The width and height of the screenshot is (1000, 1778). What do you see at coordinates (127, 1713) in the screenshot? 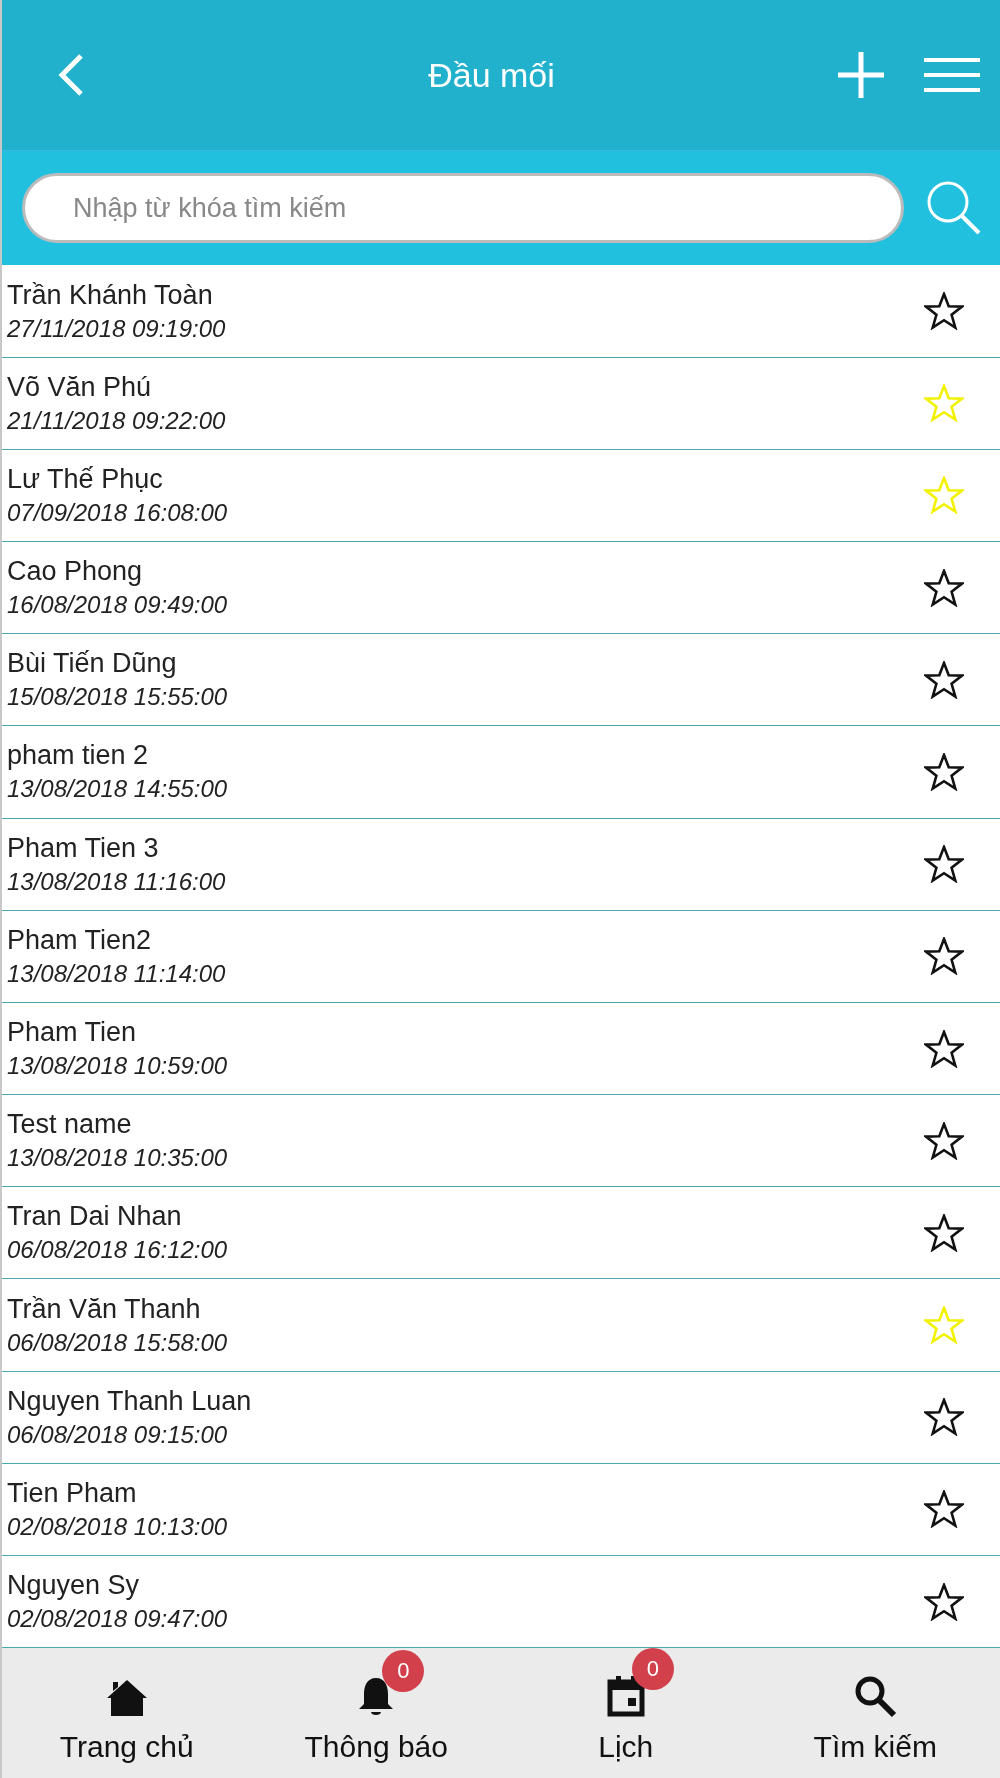
I see `nav-tab: Trang chủ` at bounding box center [127, 1713].